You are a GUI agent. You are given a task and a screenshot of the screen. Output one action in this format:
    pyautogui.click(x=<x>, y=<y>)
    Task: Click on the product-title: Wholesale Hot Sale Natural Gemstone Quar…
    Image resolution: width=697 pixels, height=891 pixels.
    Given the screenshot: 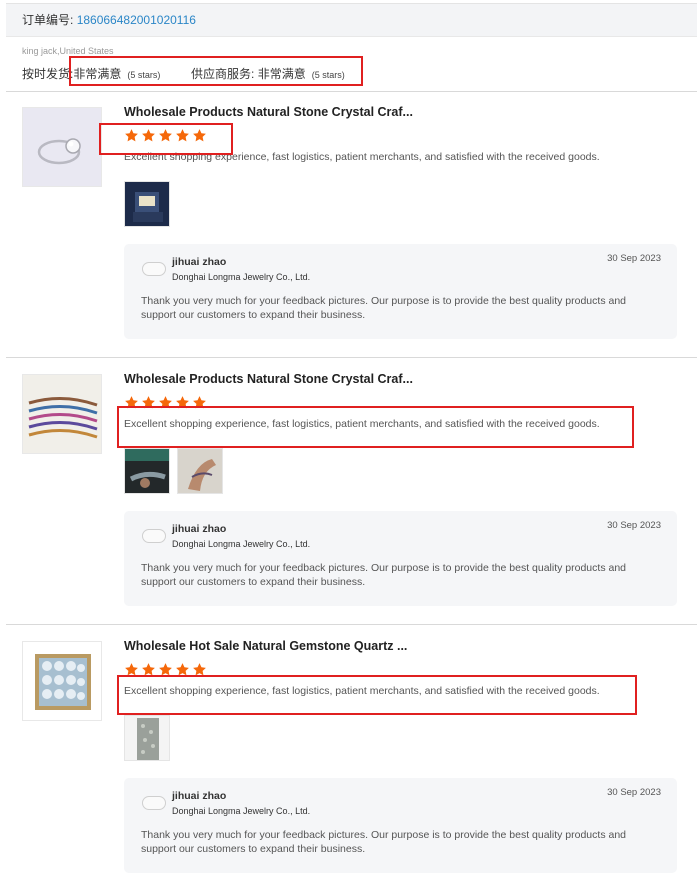 What is the action you would take?
    pyautogui.click(x=265, y=646)
    